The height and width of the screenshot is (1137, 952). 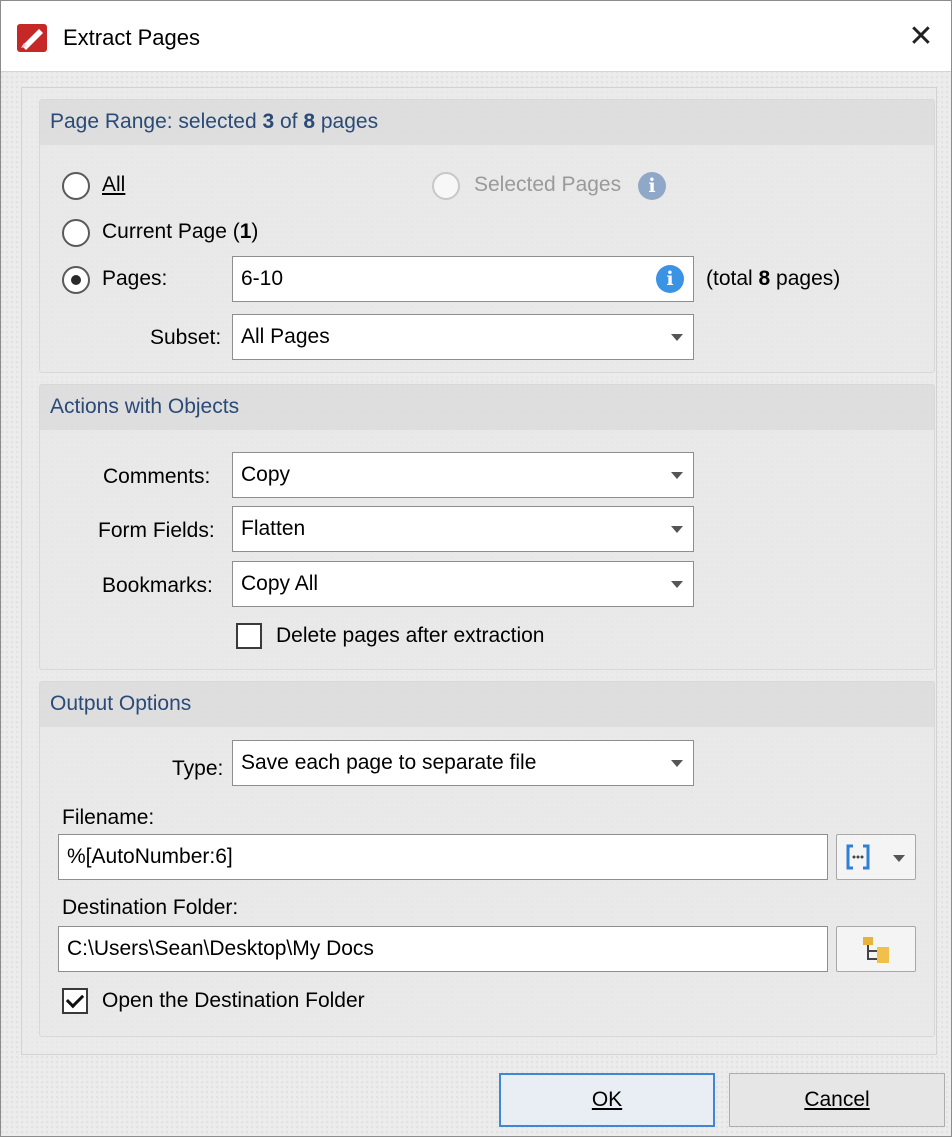 I want to click on cancel-button-label: Cancel, so click(x=837, y=1099).